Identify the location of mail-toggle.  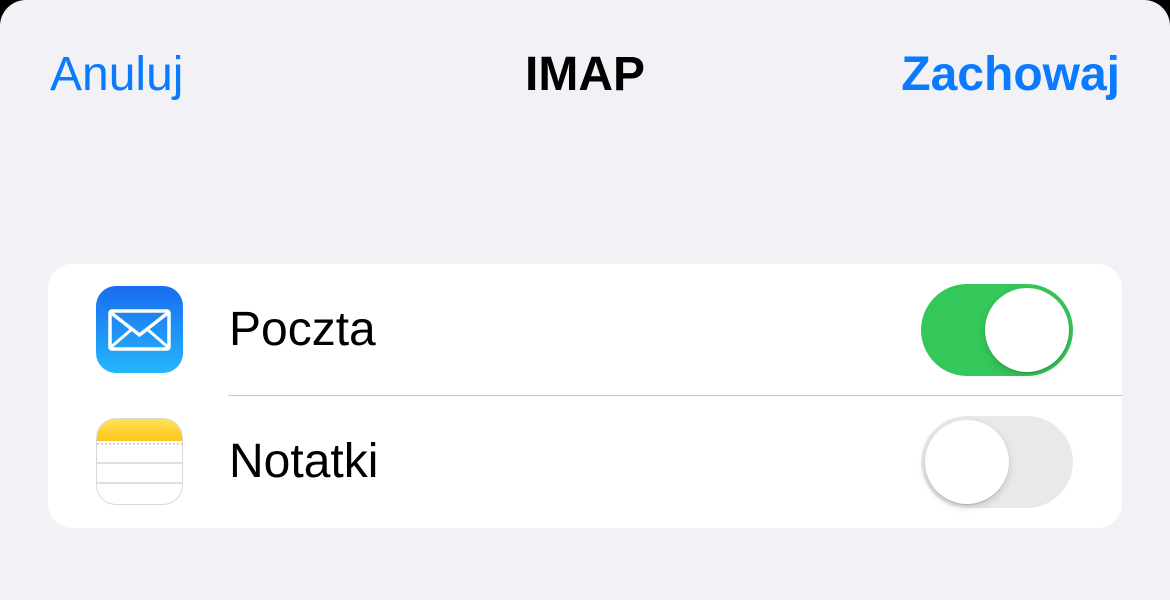
(997, 330).